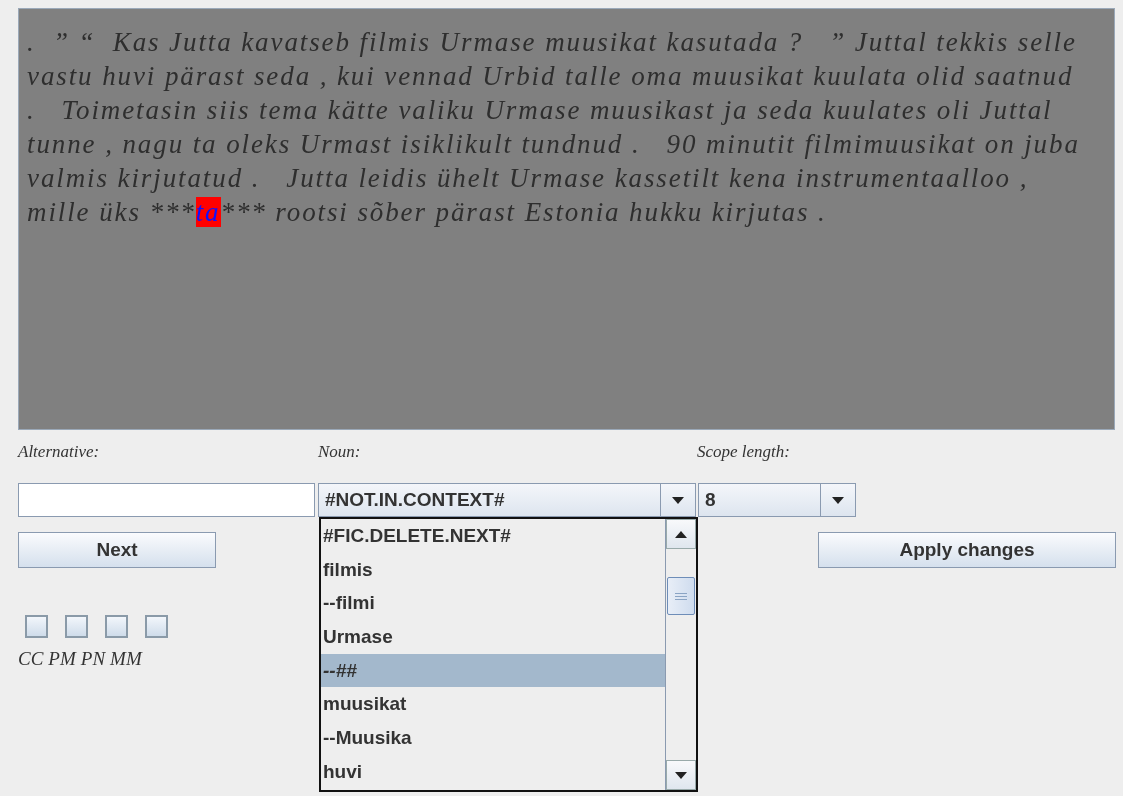 The image size is (1123, 796). I want to click on scope-length-label: Scope length:, so click(743, 452).